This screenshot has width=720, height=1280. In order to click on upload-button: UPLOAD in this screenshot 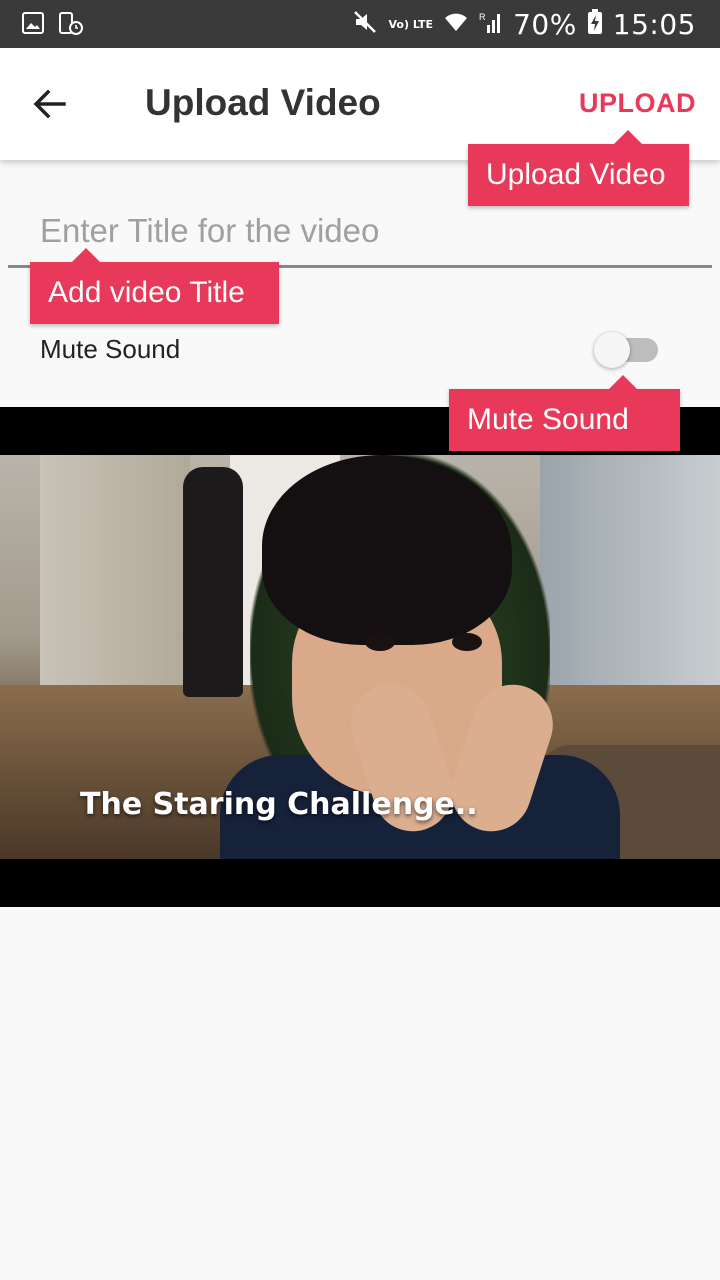, I will do `click(637, 103)`.